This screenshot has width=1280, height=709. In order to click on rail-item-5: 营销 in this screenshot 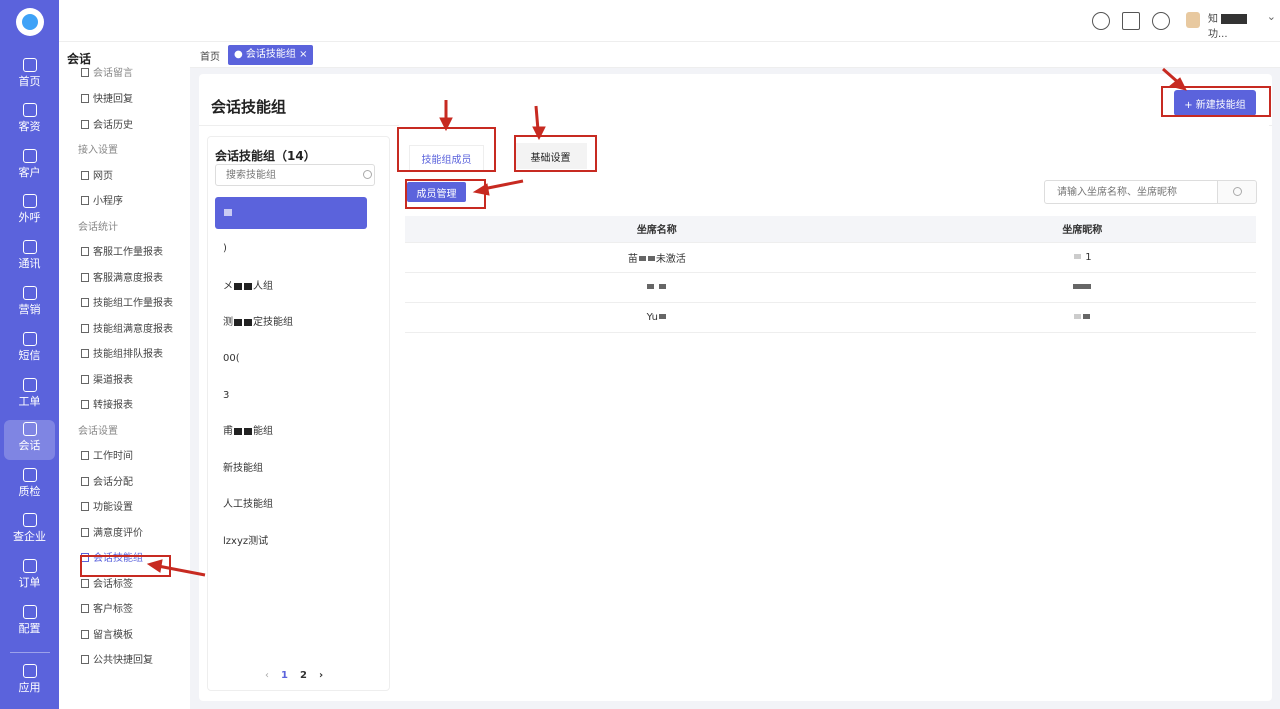, I will do `click(29, 304)`.